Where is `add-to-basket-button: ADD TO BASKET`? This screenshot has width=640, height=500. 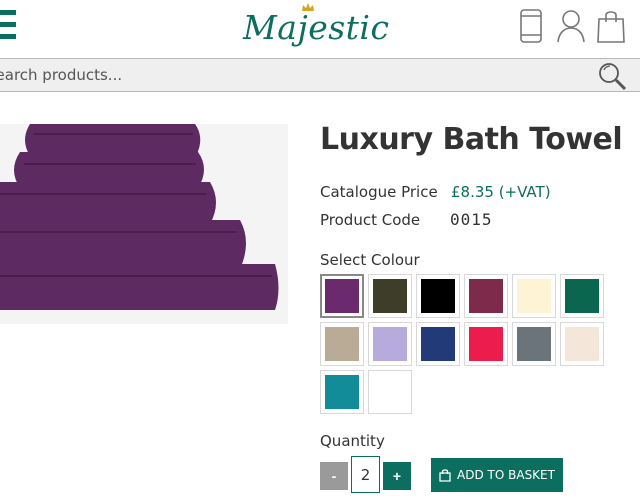 add-to-basket-button: ADD TO BASKET is located at coordinates (497, 475).